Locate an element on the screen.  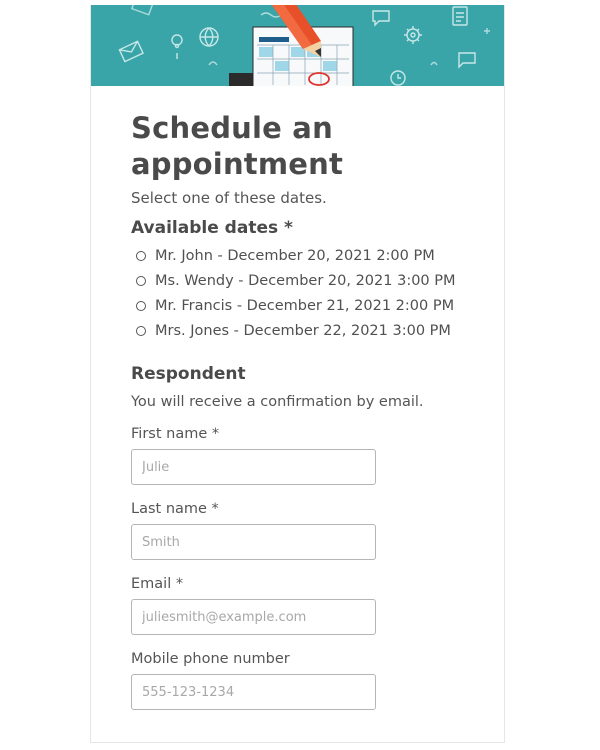
date-option-ms-wendy: Ms. Wendy - December 20, 2021 3:00 PM is located at coordinates (301, 280).